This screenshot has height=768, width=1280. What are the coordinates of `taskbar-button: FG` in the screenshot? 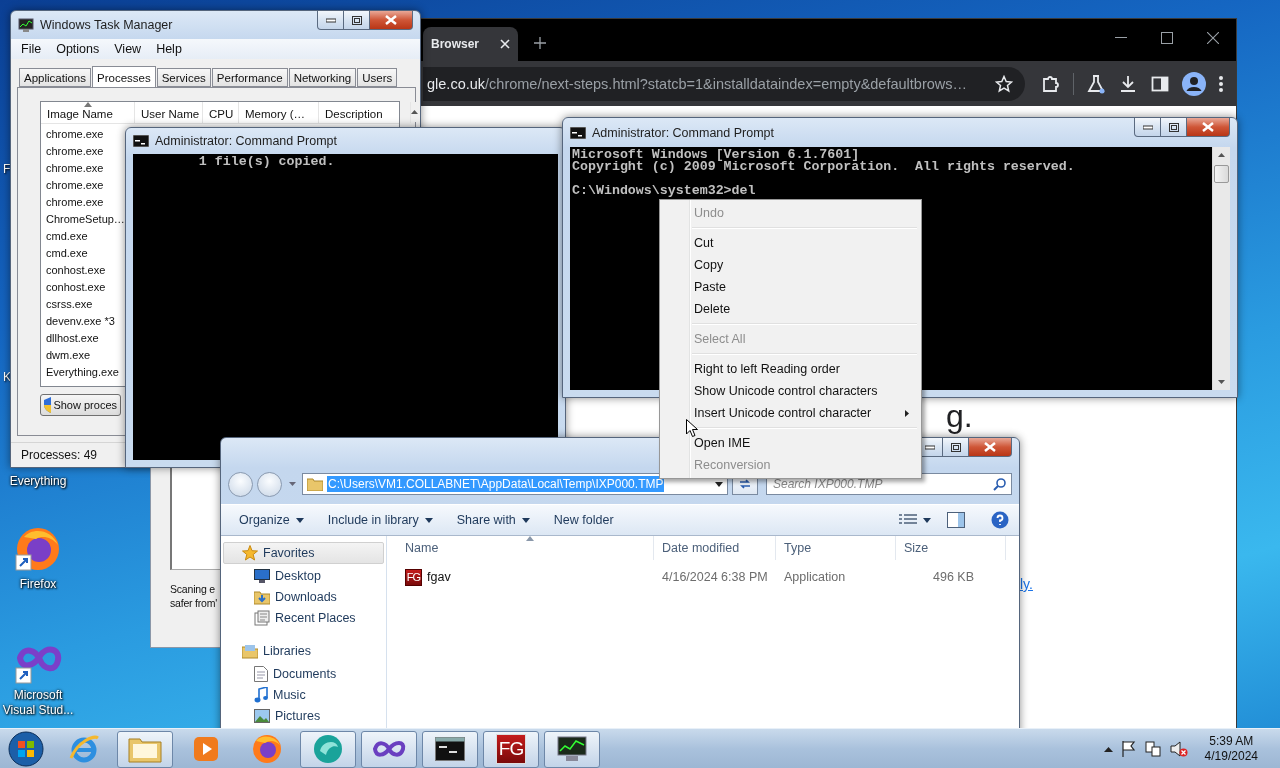 It's located at (511, 749).